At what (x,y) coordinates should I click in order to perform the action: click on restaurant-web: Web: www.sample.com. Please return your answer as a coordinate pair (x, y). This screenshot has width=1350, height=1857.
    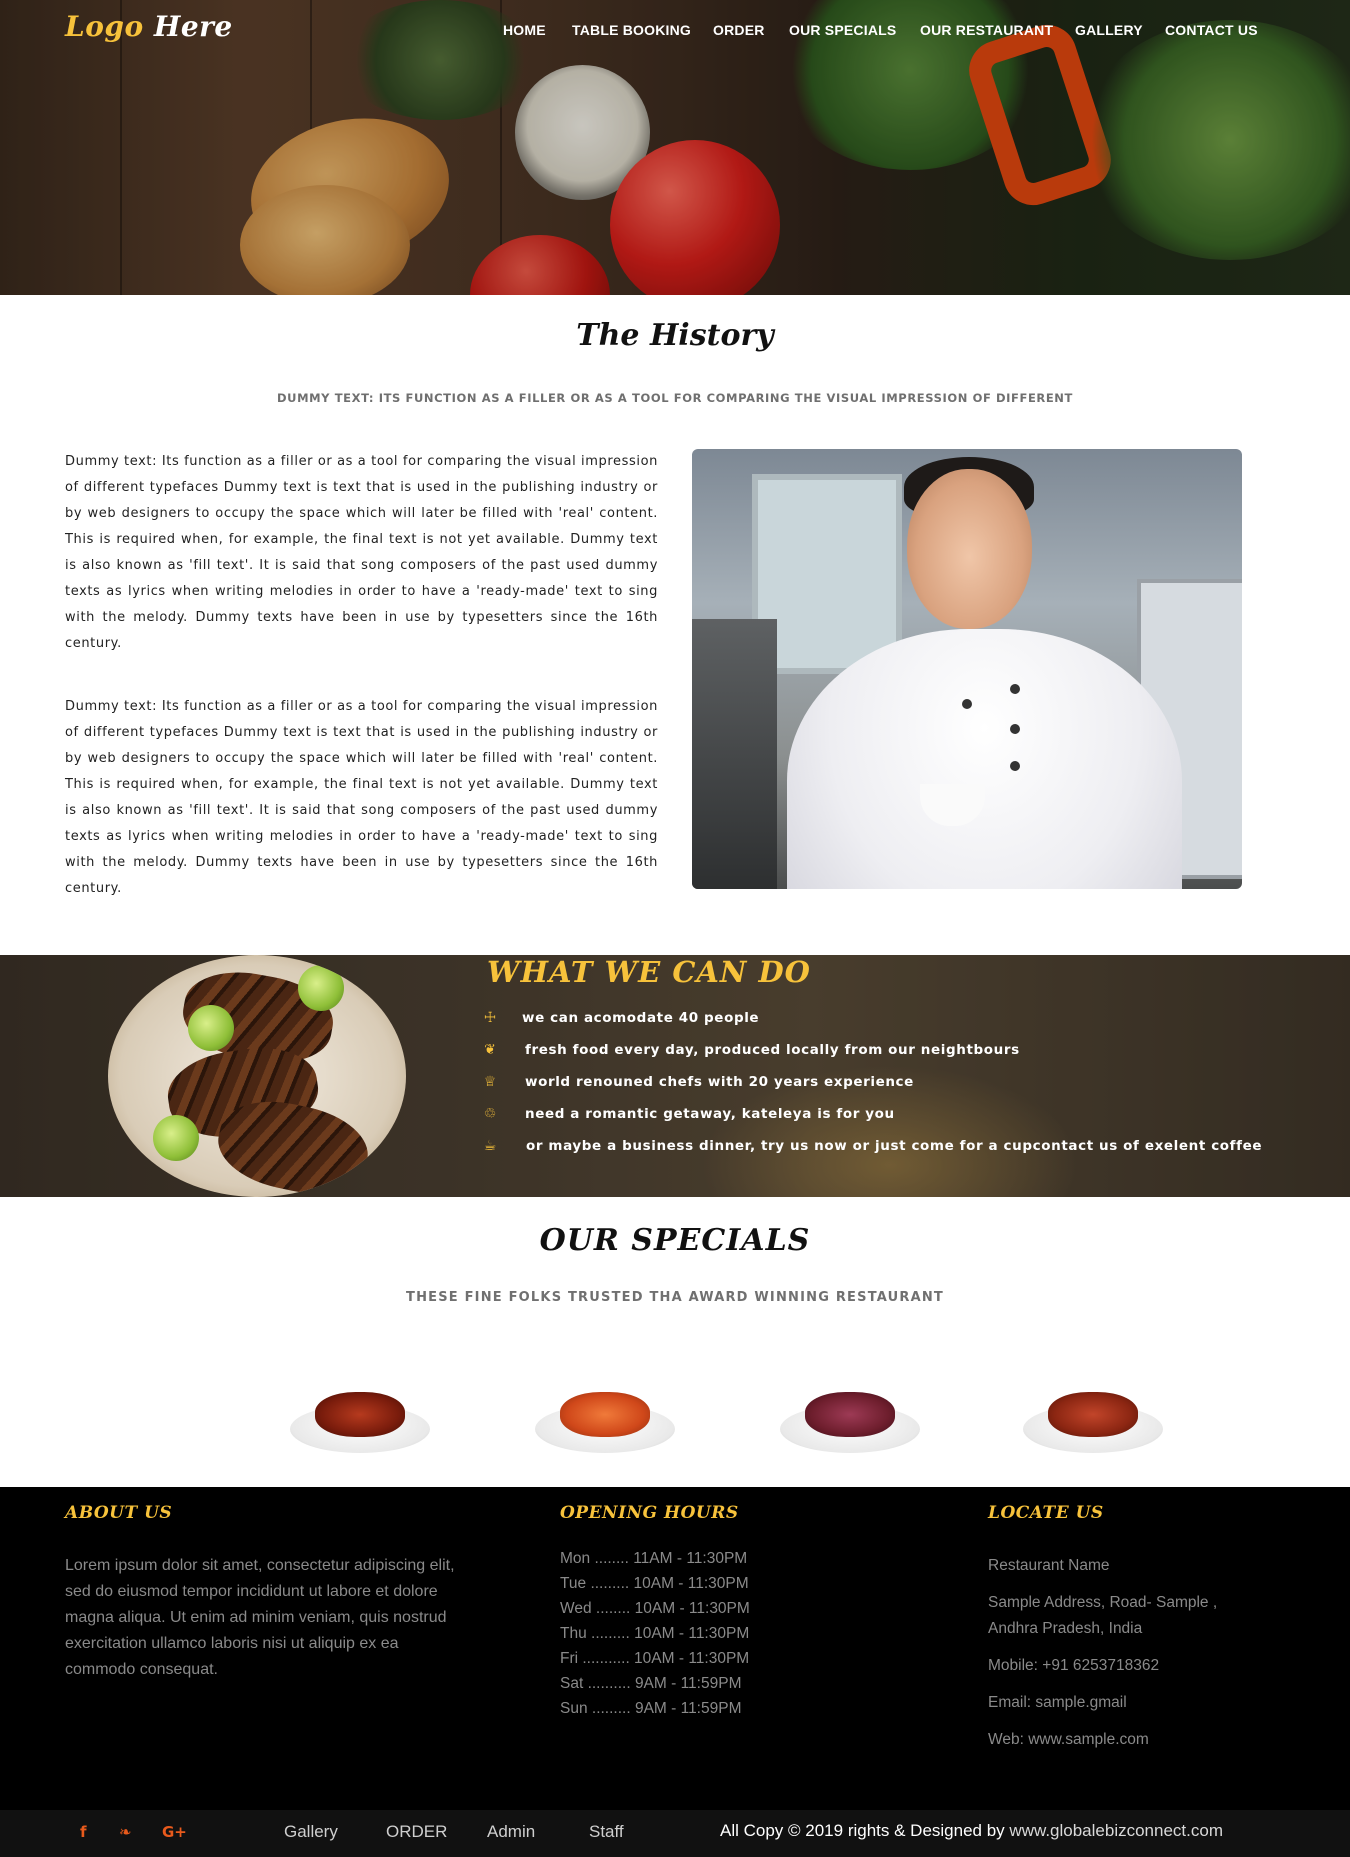
    Looking at the image, I should click on (1118, 1740).